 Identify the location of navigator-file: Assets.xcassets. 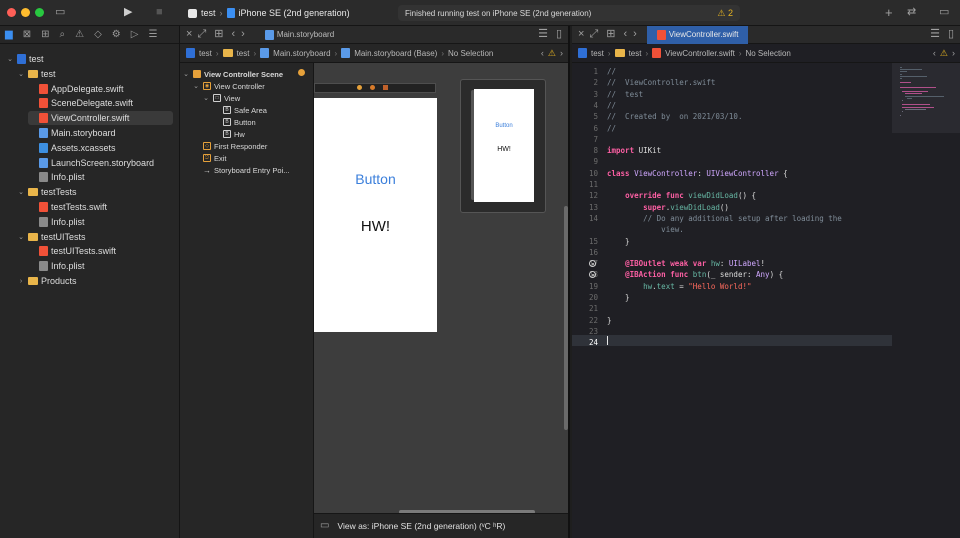
(72, 148).